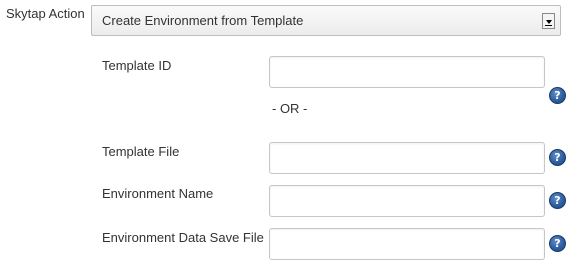 The image size is (578, 266). I want to click on template-file-label: Template File, so click(141, 151).